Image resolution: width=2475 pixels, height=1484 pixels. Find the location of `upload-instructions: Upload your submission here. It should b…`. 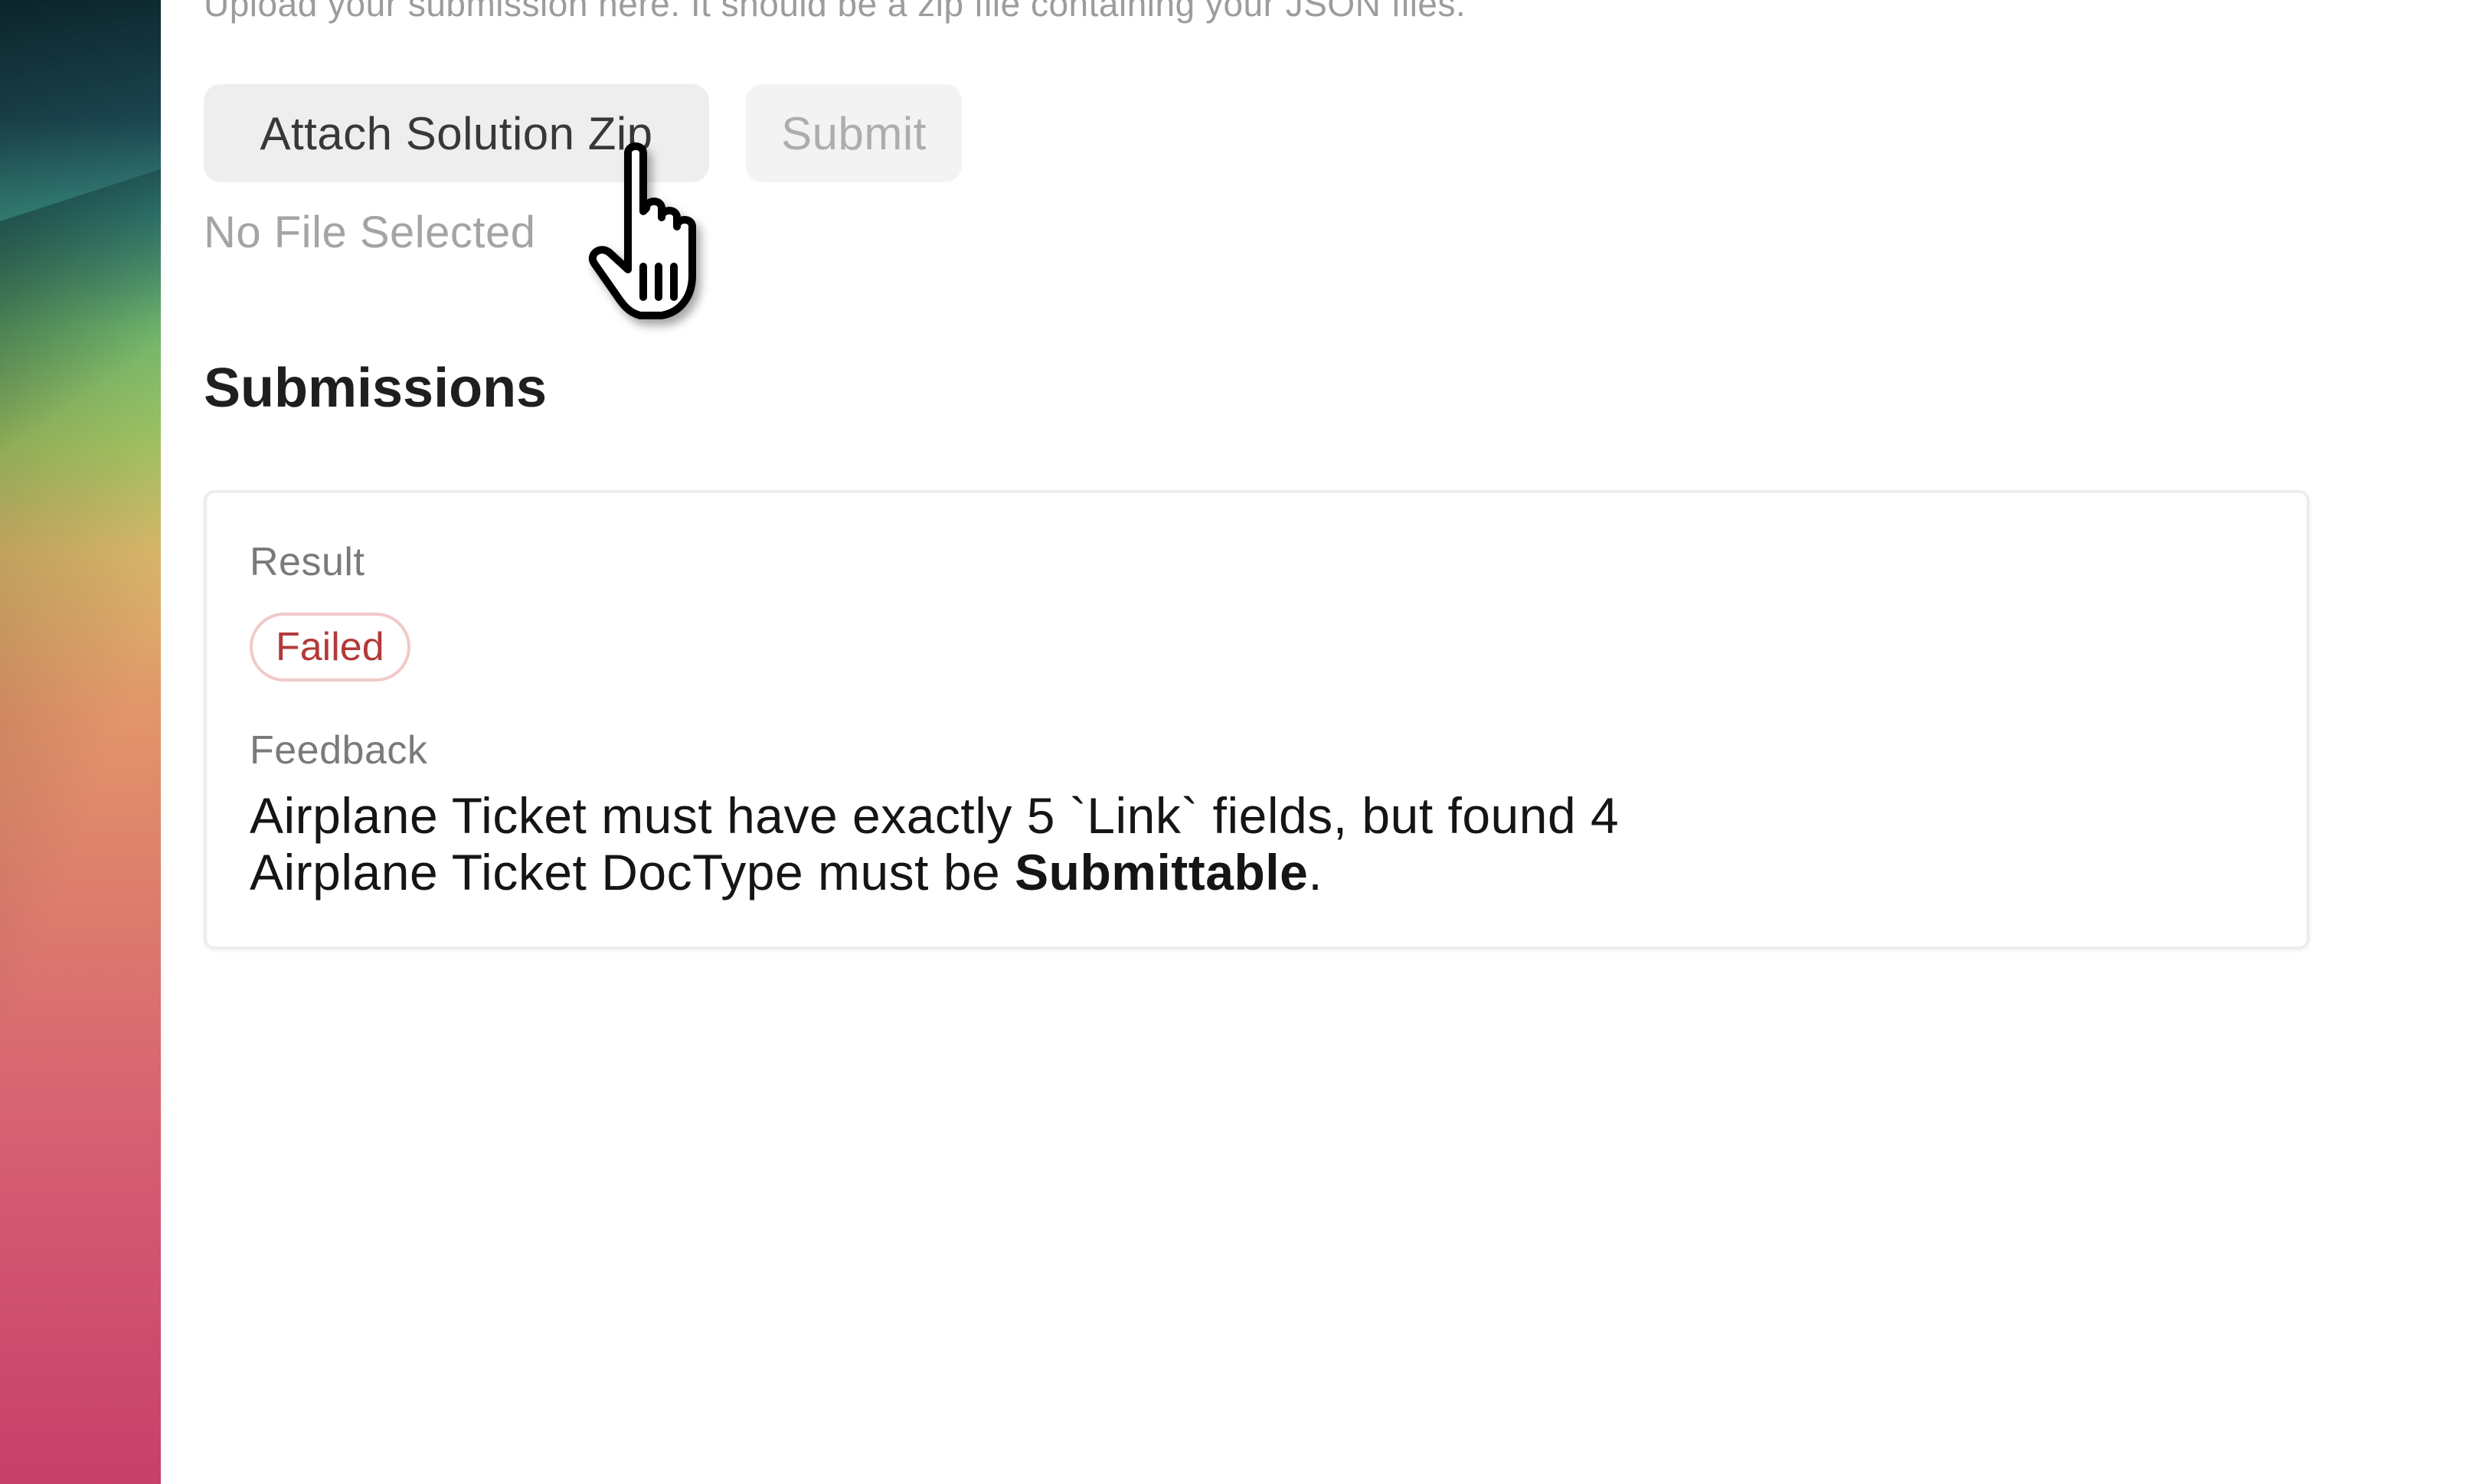

upload-instructions: Upload your submission here. It should b… is located at coordinates (835, 12).